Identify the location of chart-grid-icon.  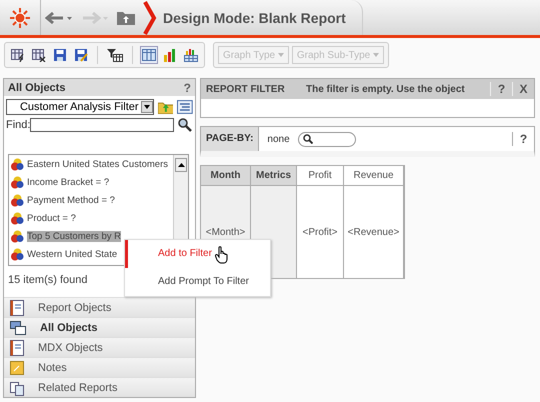
(191, 55).